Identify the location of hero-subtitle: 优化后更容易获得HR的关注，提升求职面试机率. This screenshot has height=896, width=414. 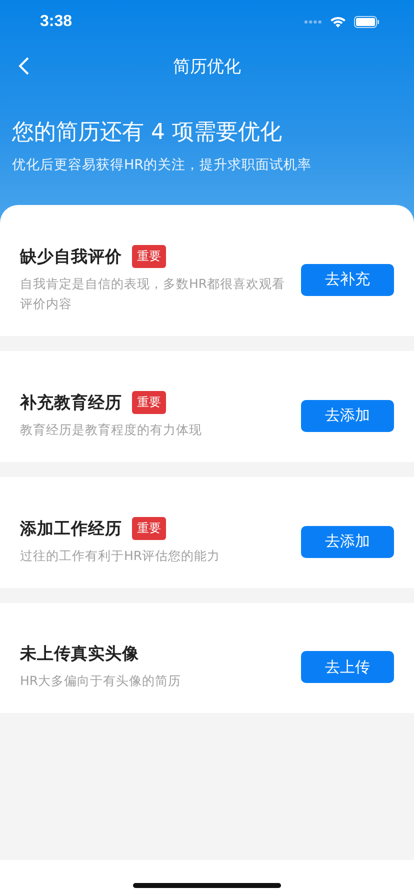
(162, 165).